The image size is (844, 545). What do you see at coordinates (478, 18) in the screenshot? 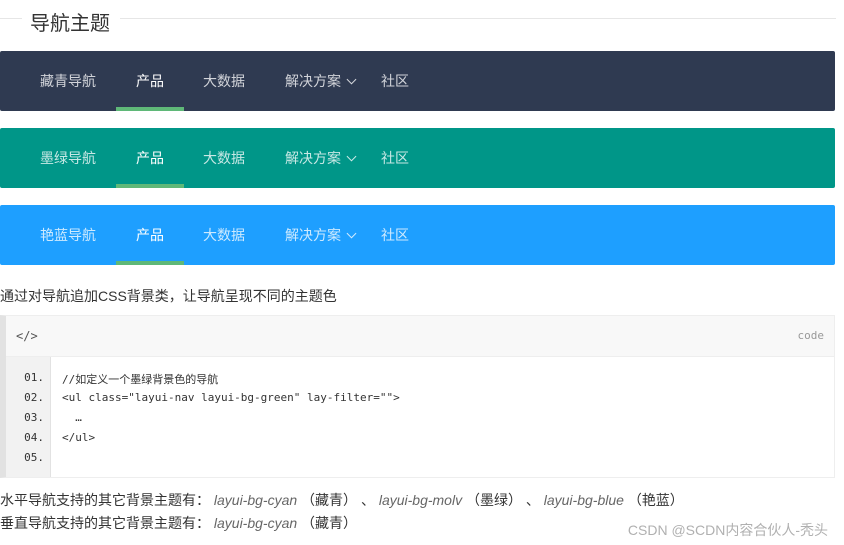
I see `title-rule-right` at bounding box center [478, 18].